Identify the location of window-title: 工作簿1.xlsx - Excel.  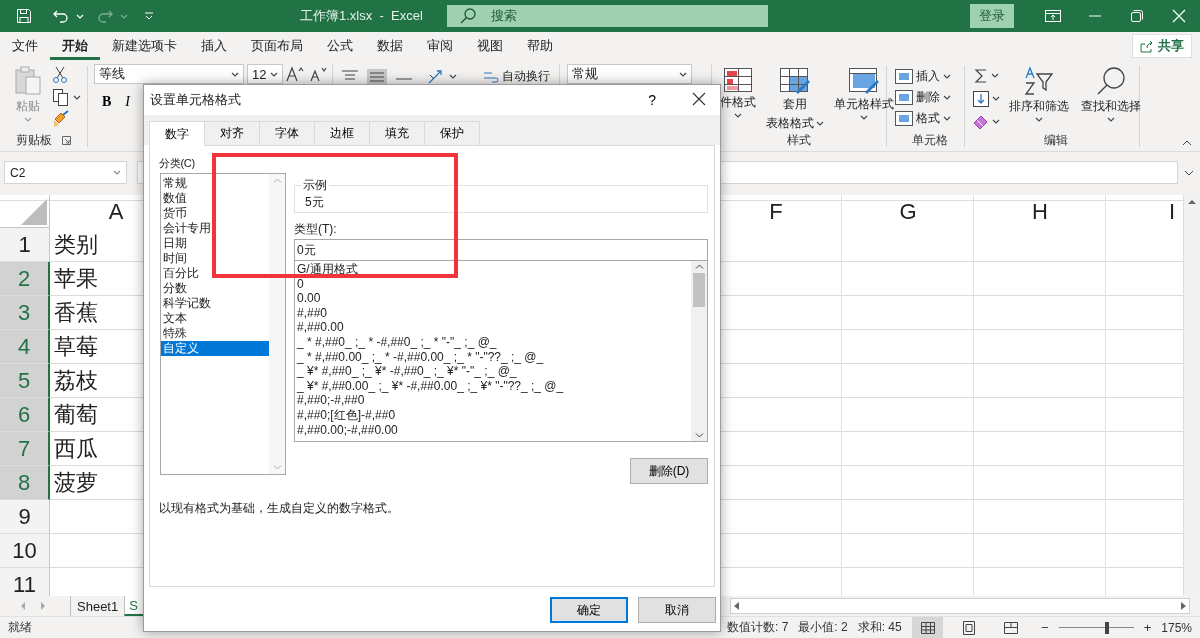
(362, 16).